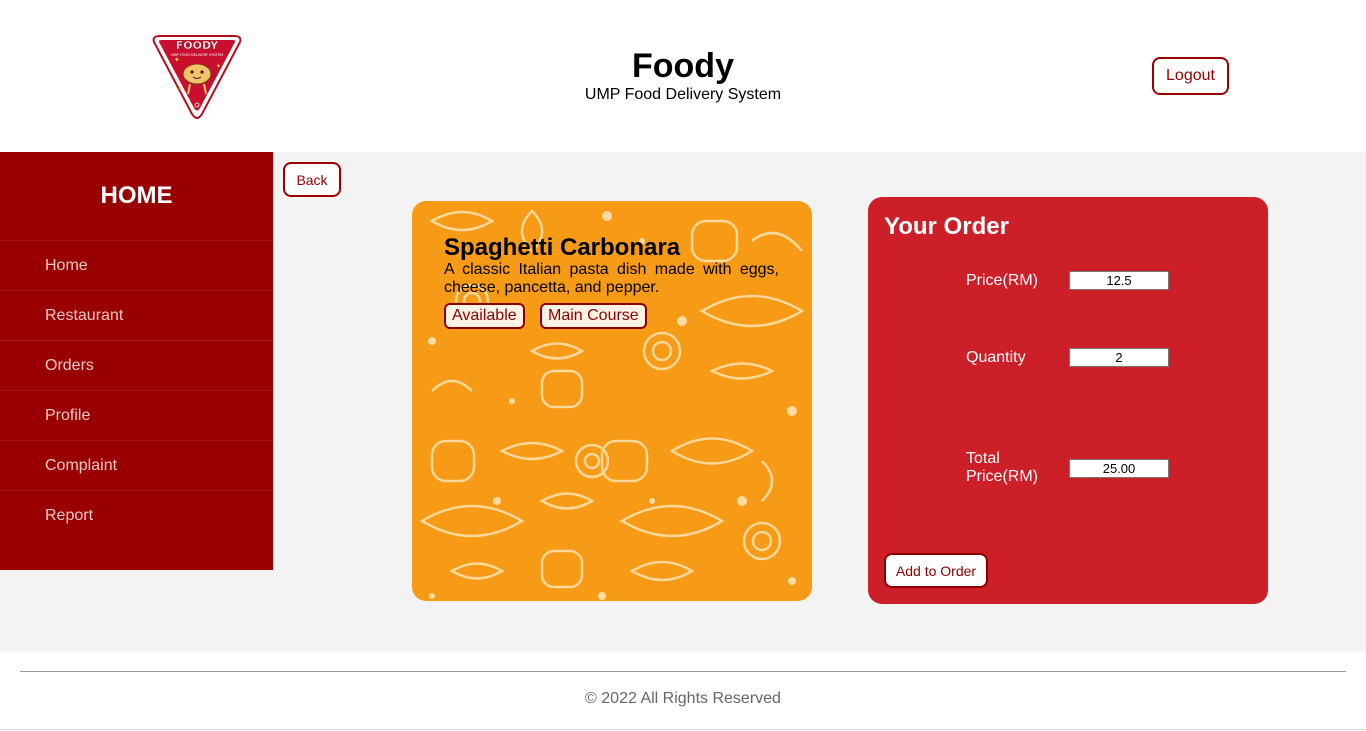 The image size is (1366, 731). Describe the element at coordinates (136, 415) in the screenshot. I see `sidebar-item-profile: Profile` at that location.